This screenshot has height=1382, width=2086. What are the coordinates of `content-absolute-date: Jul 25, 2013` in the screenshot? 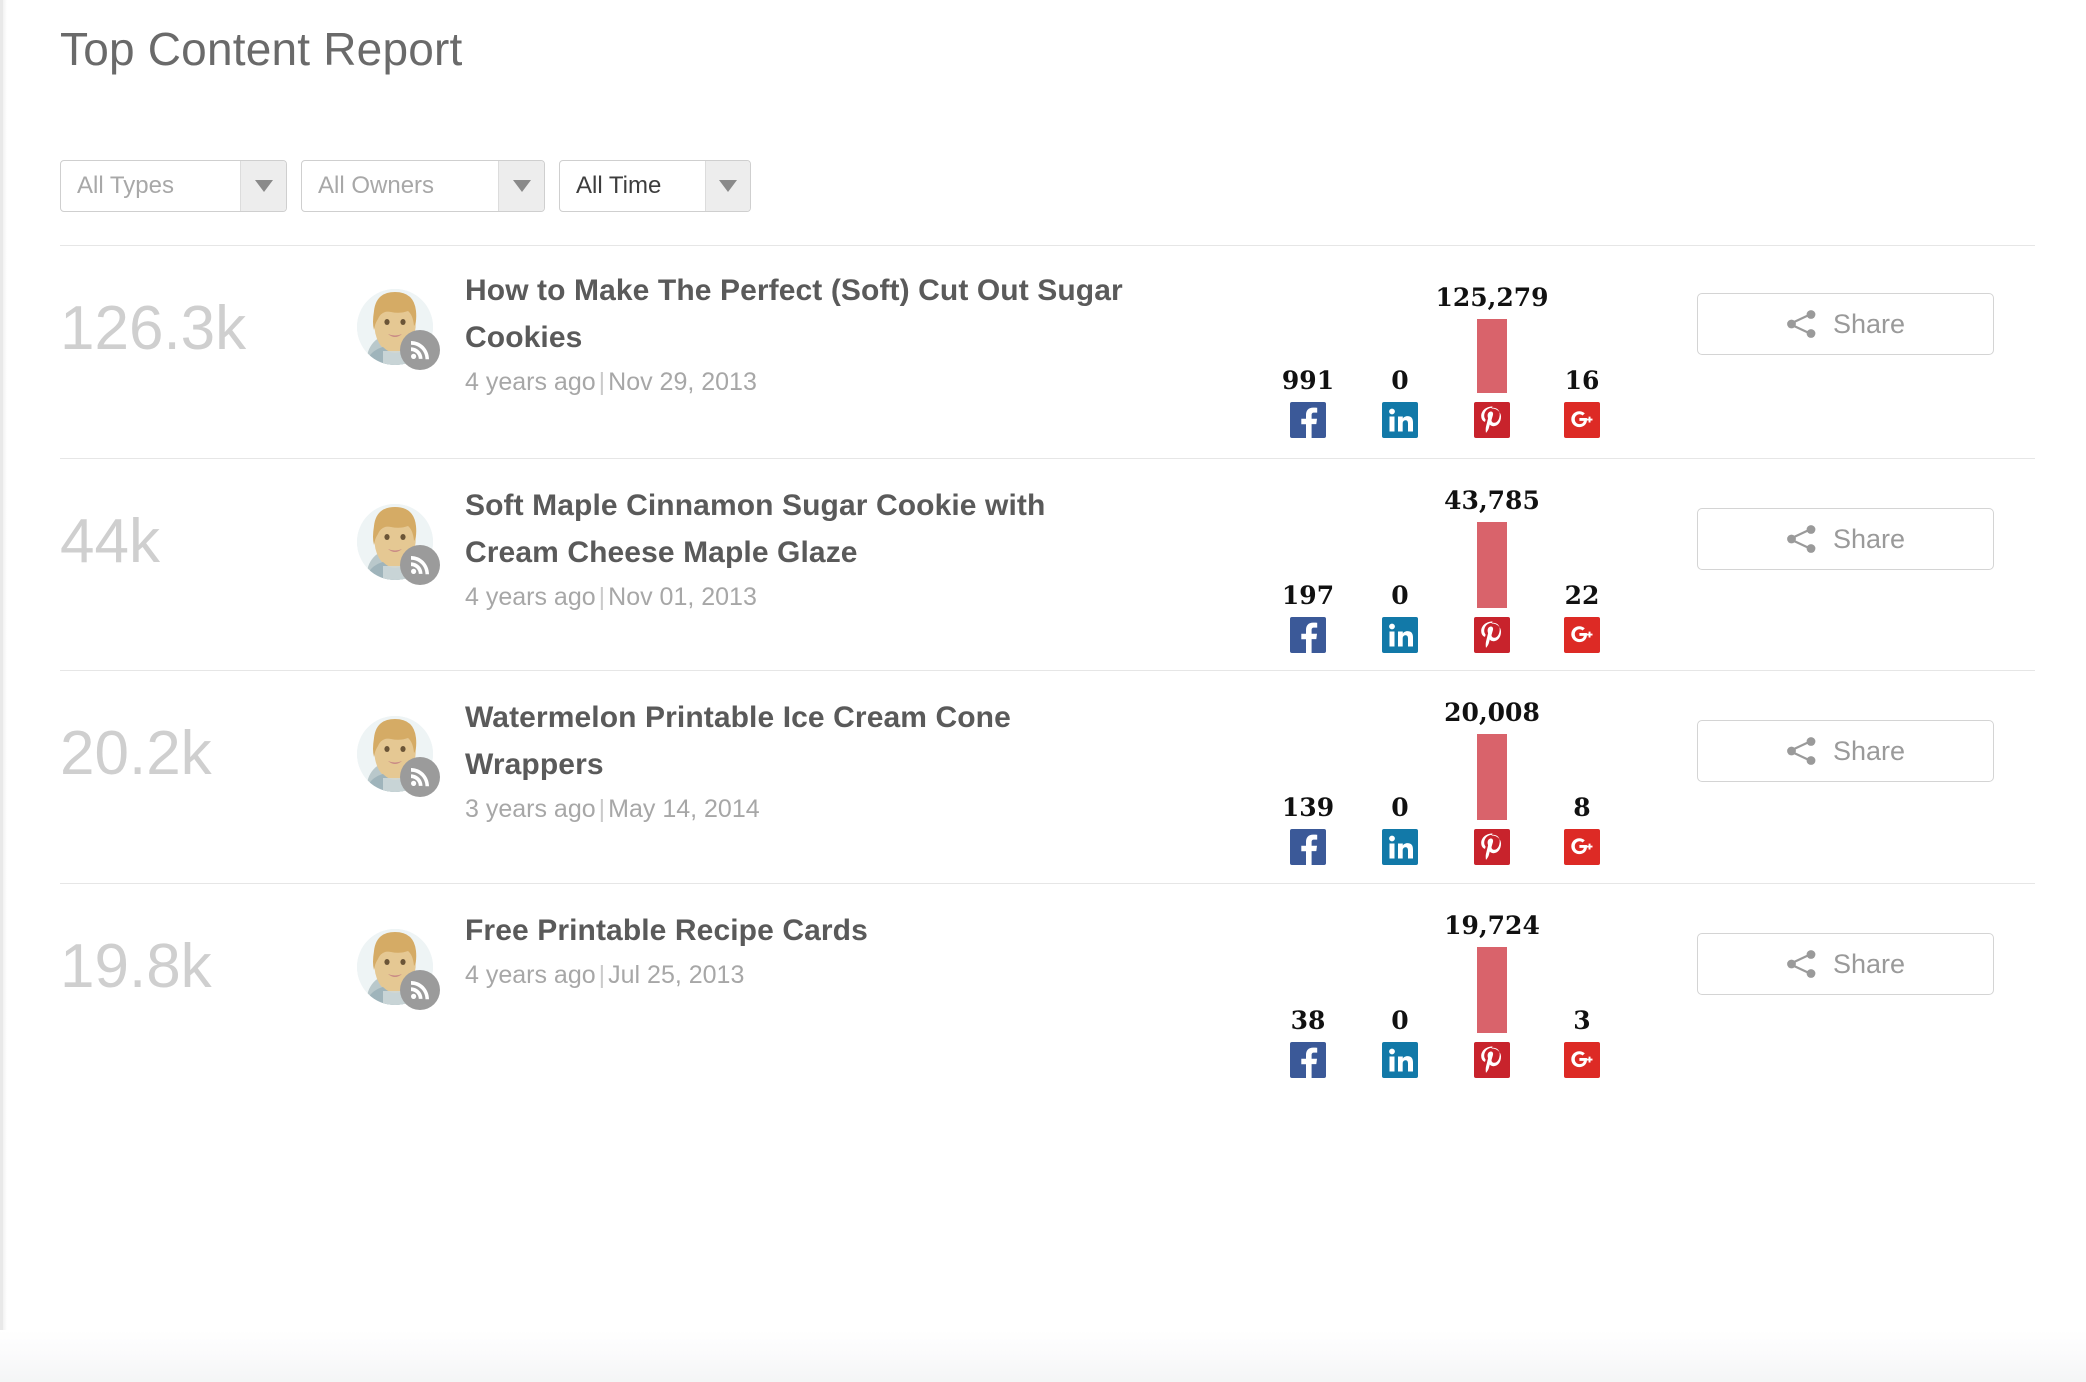 It's located at (676, 975).